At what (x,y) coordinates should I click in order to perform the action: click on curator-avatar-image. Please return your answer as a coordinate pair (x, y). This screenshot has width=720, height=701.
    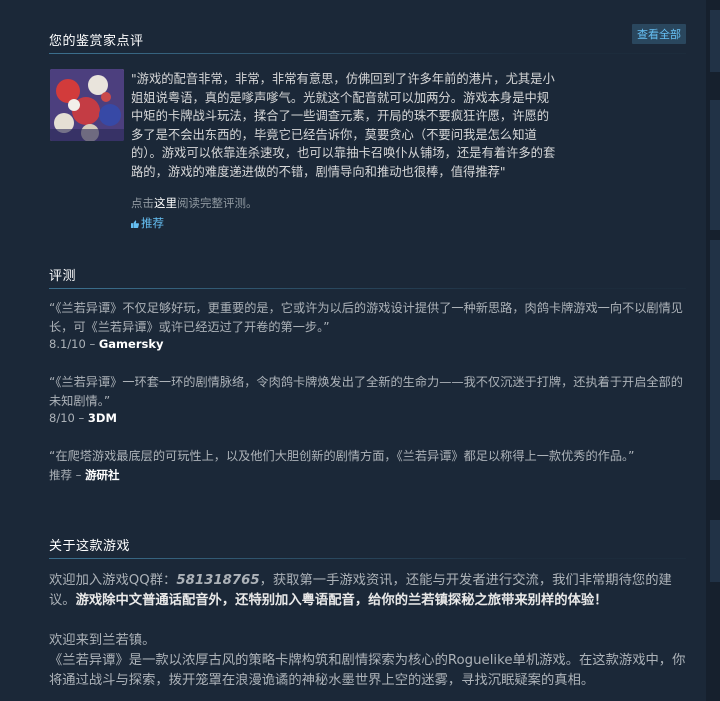
    Looking at the image, I should click on (87, 105).